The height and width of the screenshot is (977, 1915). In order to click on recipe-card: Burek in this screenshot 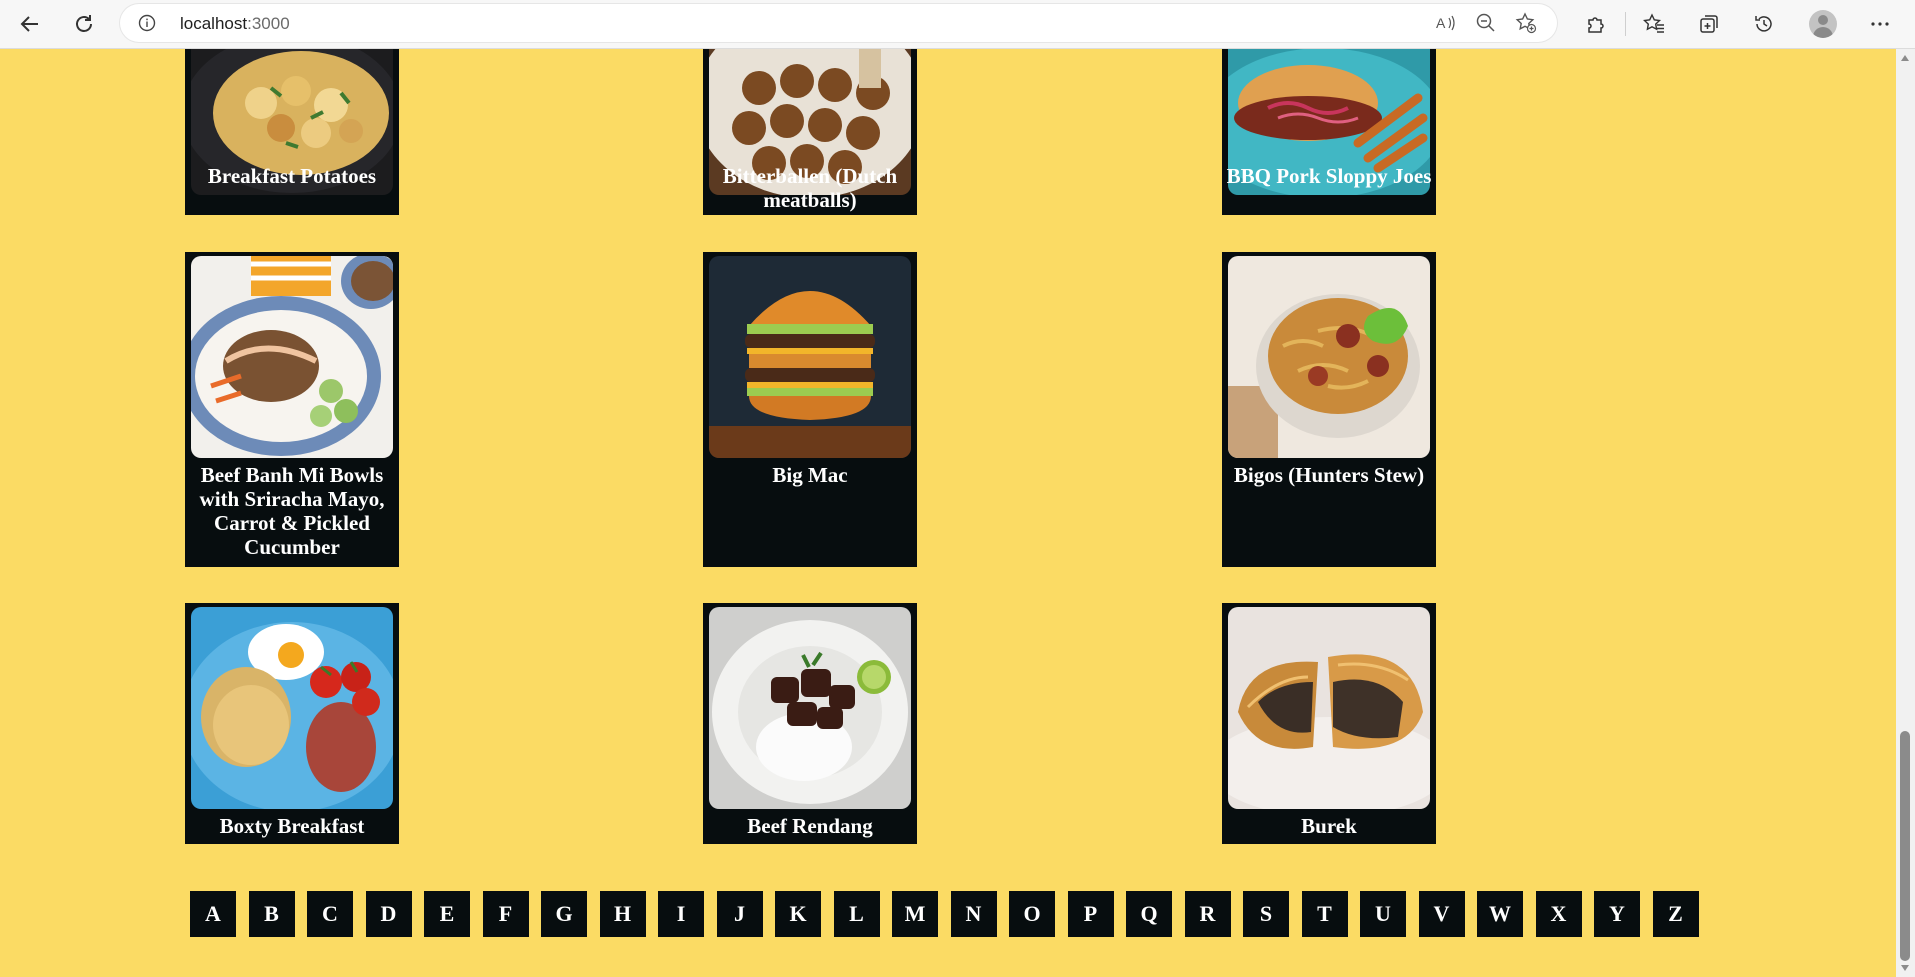, I will do `click(1329, 723)`.